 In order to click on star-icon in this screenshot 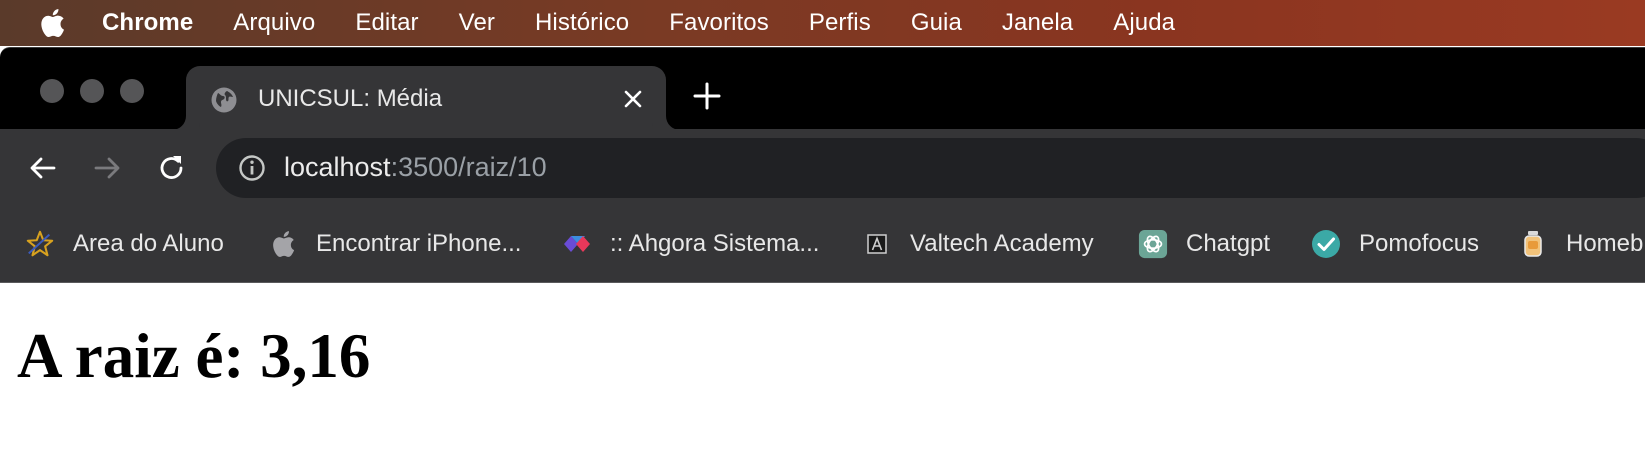, I will do `click(40, 244)`.